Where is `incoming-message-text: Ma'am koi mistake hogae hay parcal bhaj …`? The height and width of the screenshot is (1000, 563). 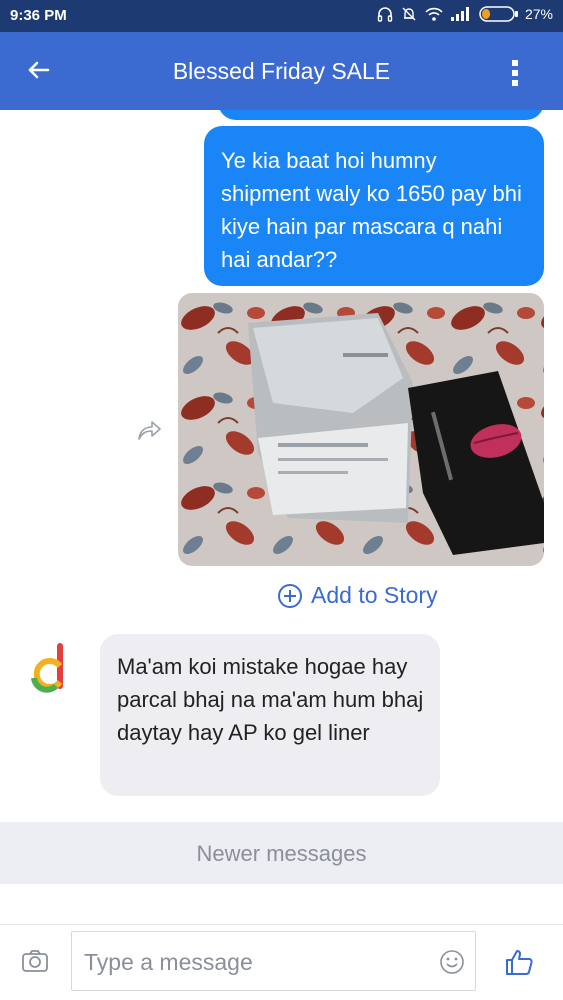
incoming-message-text: Ma'am koi mistake hogae hay parcal bhaj … is located at coordinates (270, 699).